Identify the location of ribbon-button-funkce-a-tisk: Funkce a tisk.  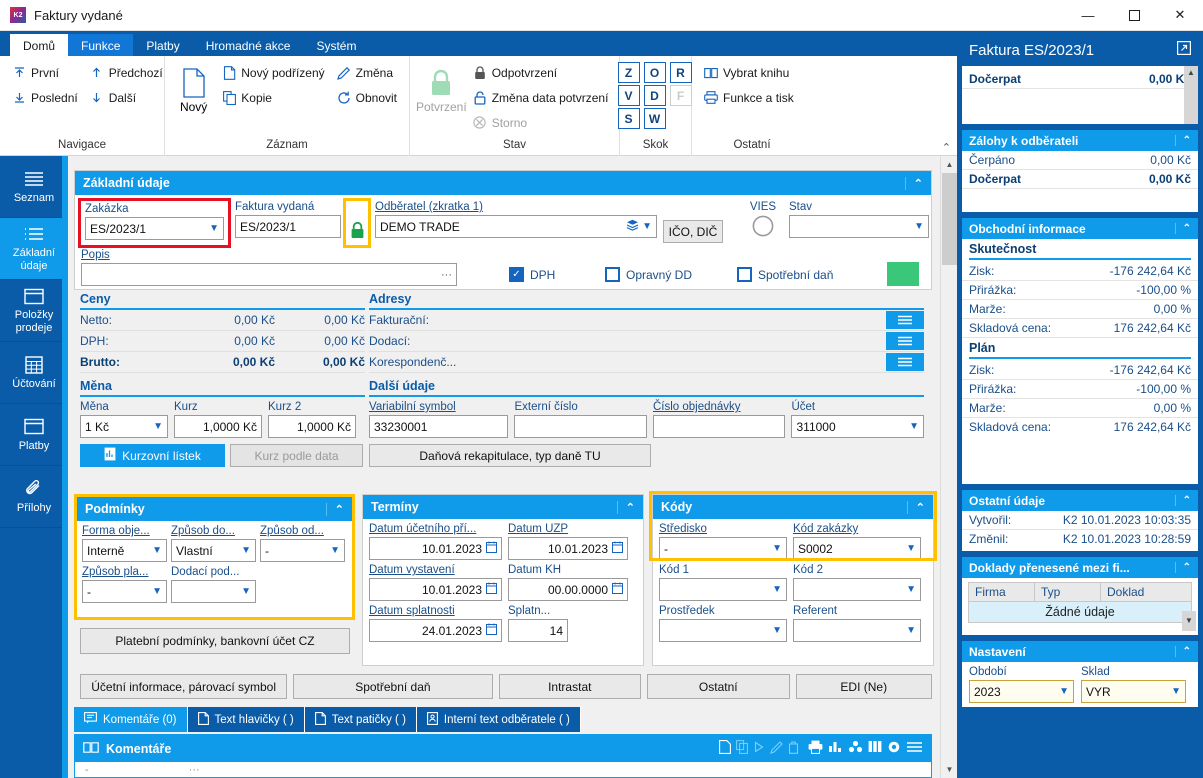
(749, 97).